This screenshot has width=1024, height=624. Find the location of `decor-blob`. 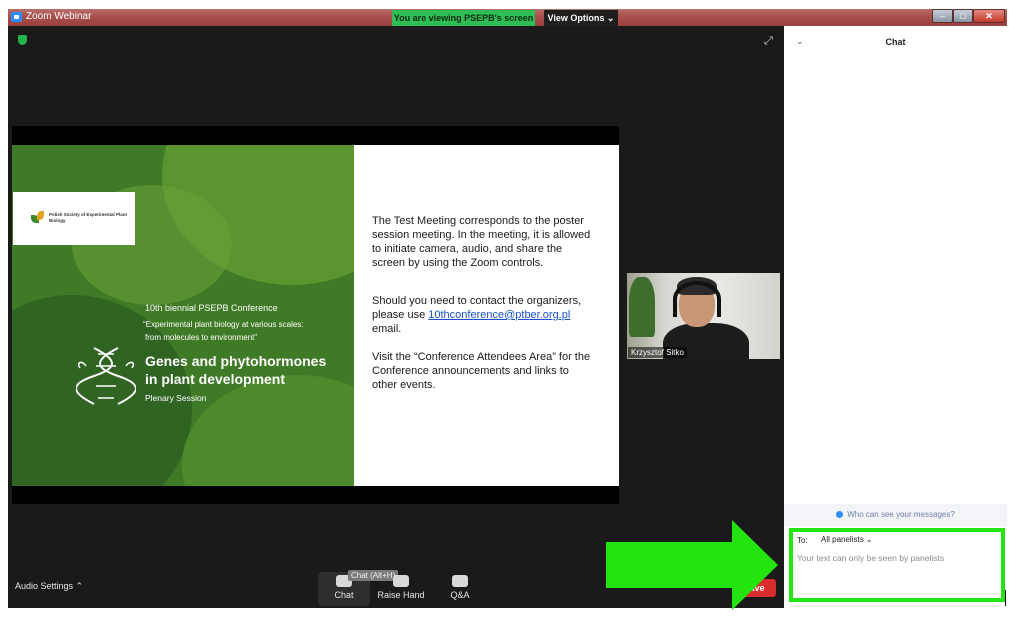

decor-blob is located at coordinates (268, 430).